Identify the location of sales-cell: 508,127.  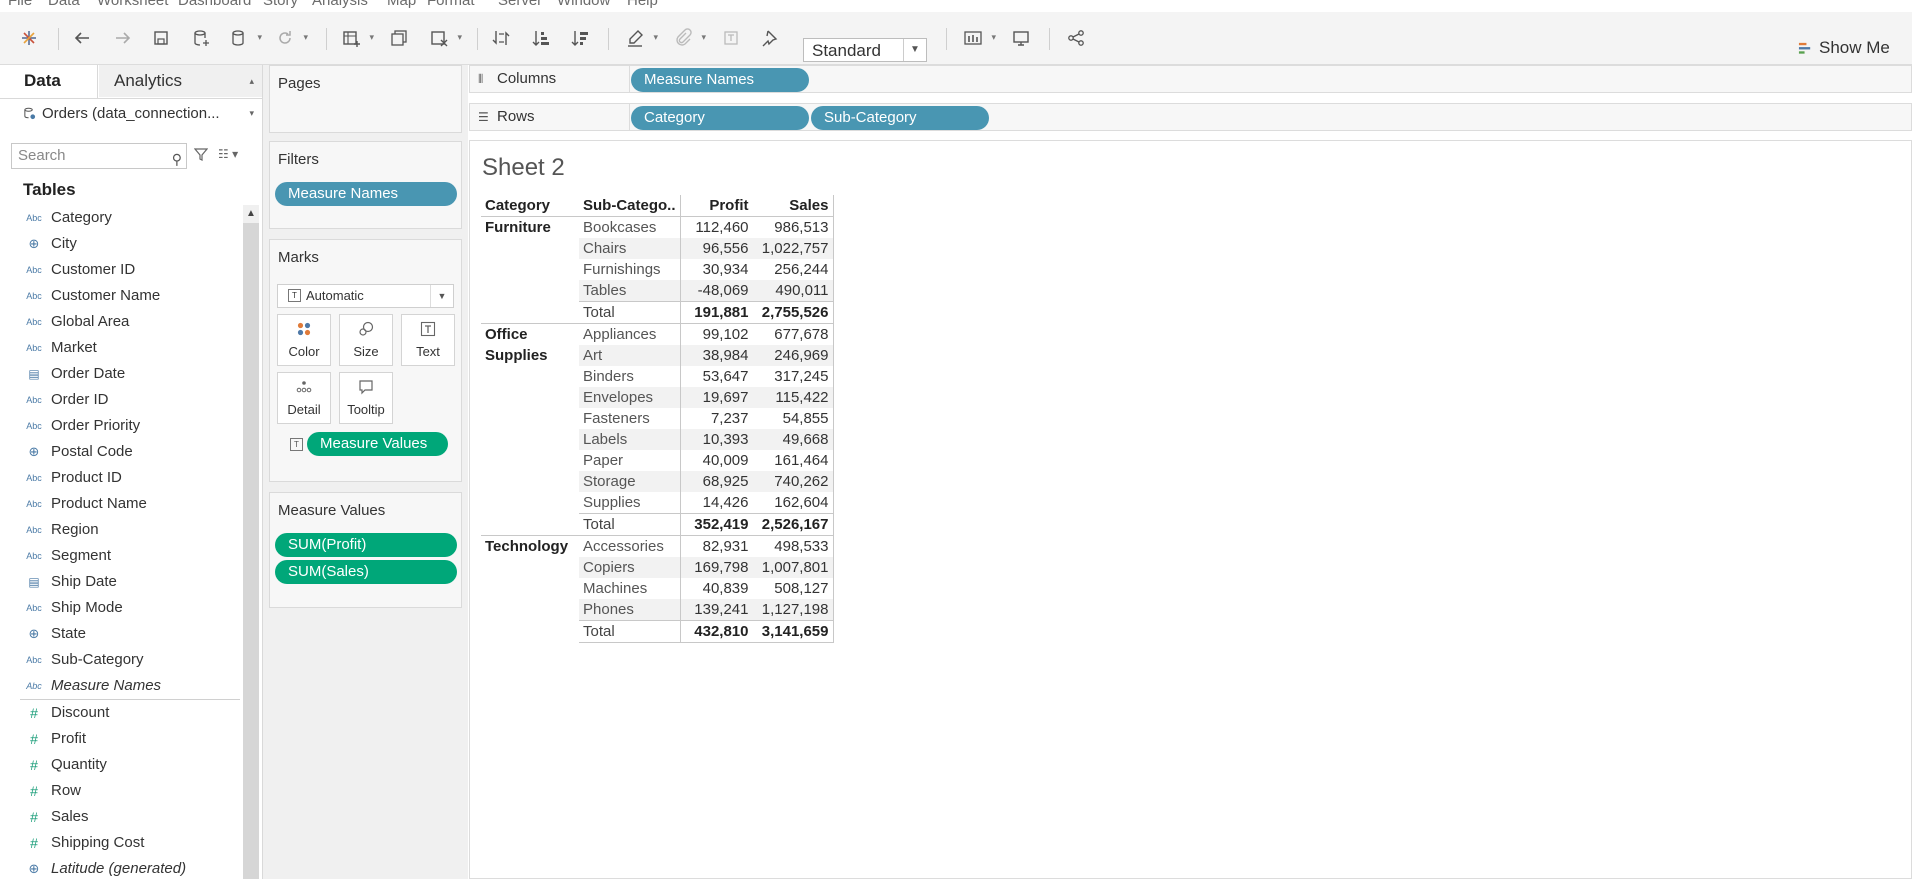
(793, 588).